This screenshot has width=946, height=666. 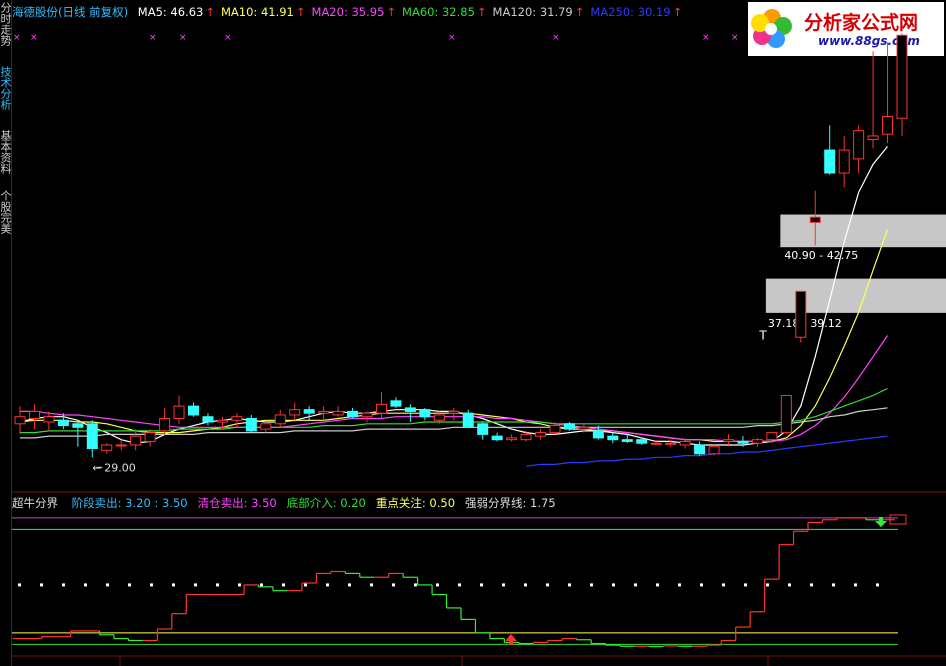 What do you see at coordinates (228, 38) in the screenshot?
I see `marker-x-4: ×` at bounding box center [228, 38].